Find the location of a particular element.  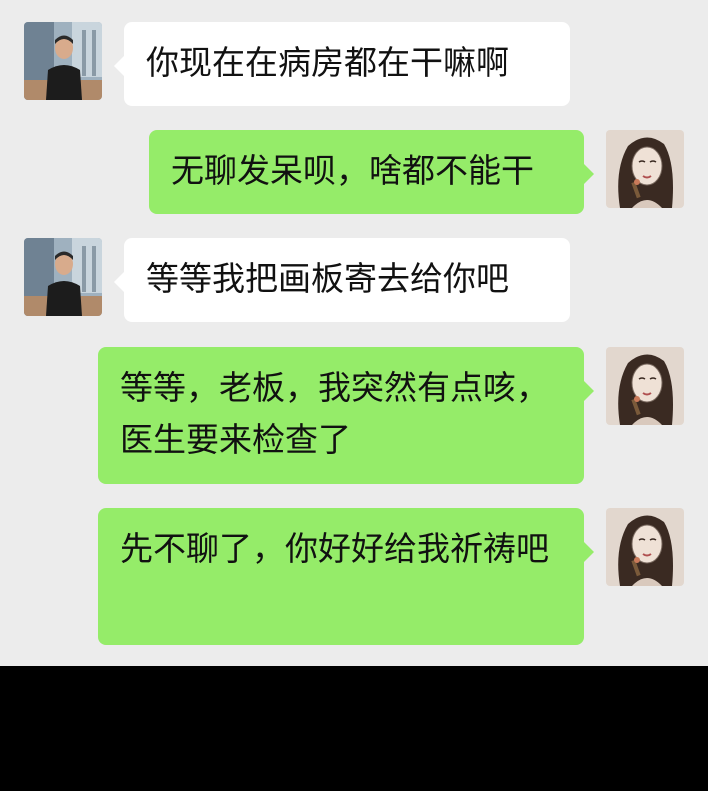

incoming-message-bubble: 等等我把画板寄去给你吧 is located at coordinates (342, 280).